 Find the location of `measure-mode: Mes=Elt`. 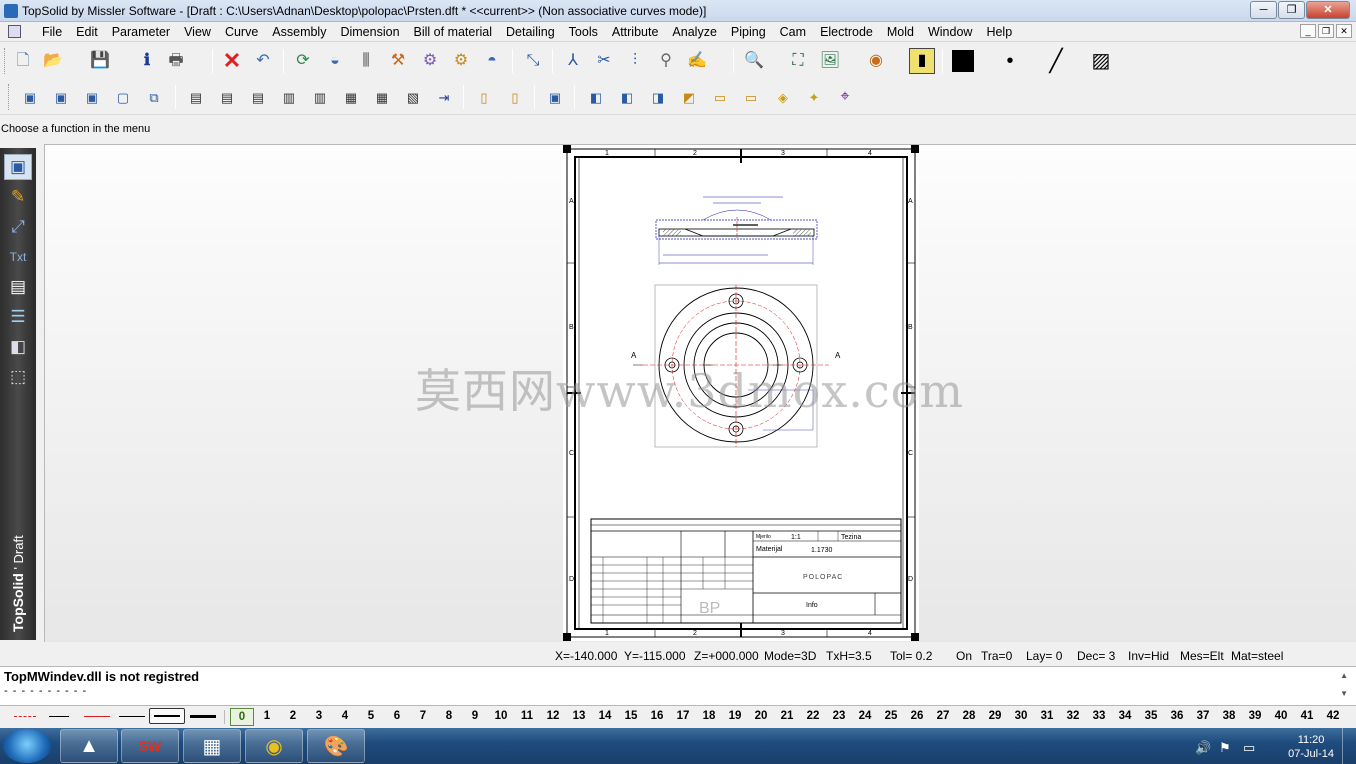

measure-mode: Mes=Elt is located at coordinates (1202, 656).